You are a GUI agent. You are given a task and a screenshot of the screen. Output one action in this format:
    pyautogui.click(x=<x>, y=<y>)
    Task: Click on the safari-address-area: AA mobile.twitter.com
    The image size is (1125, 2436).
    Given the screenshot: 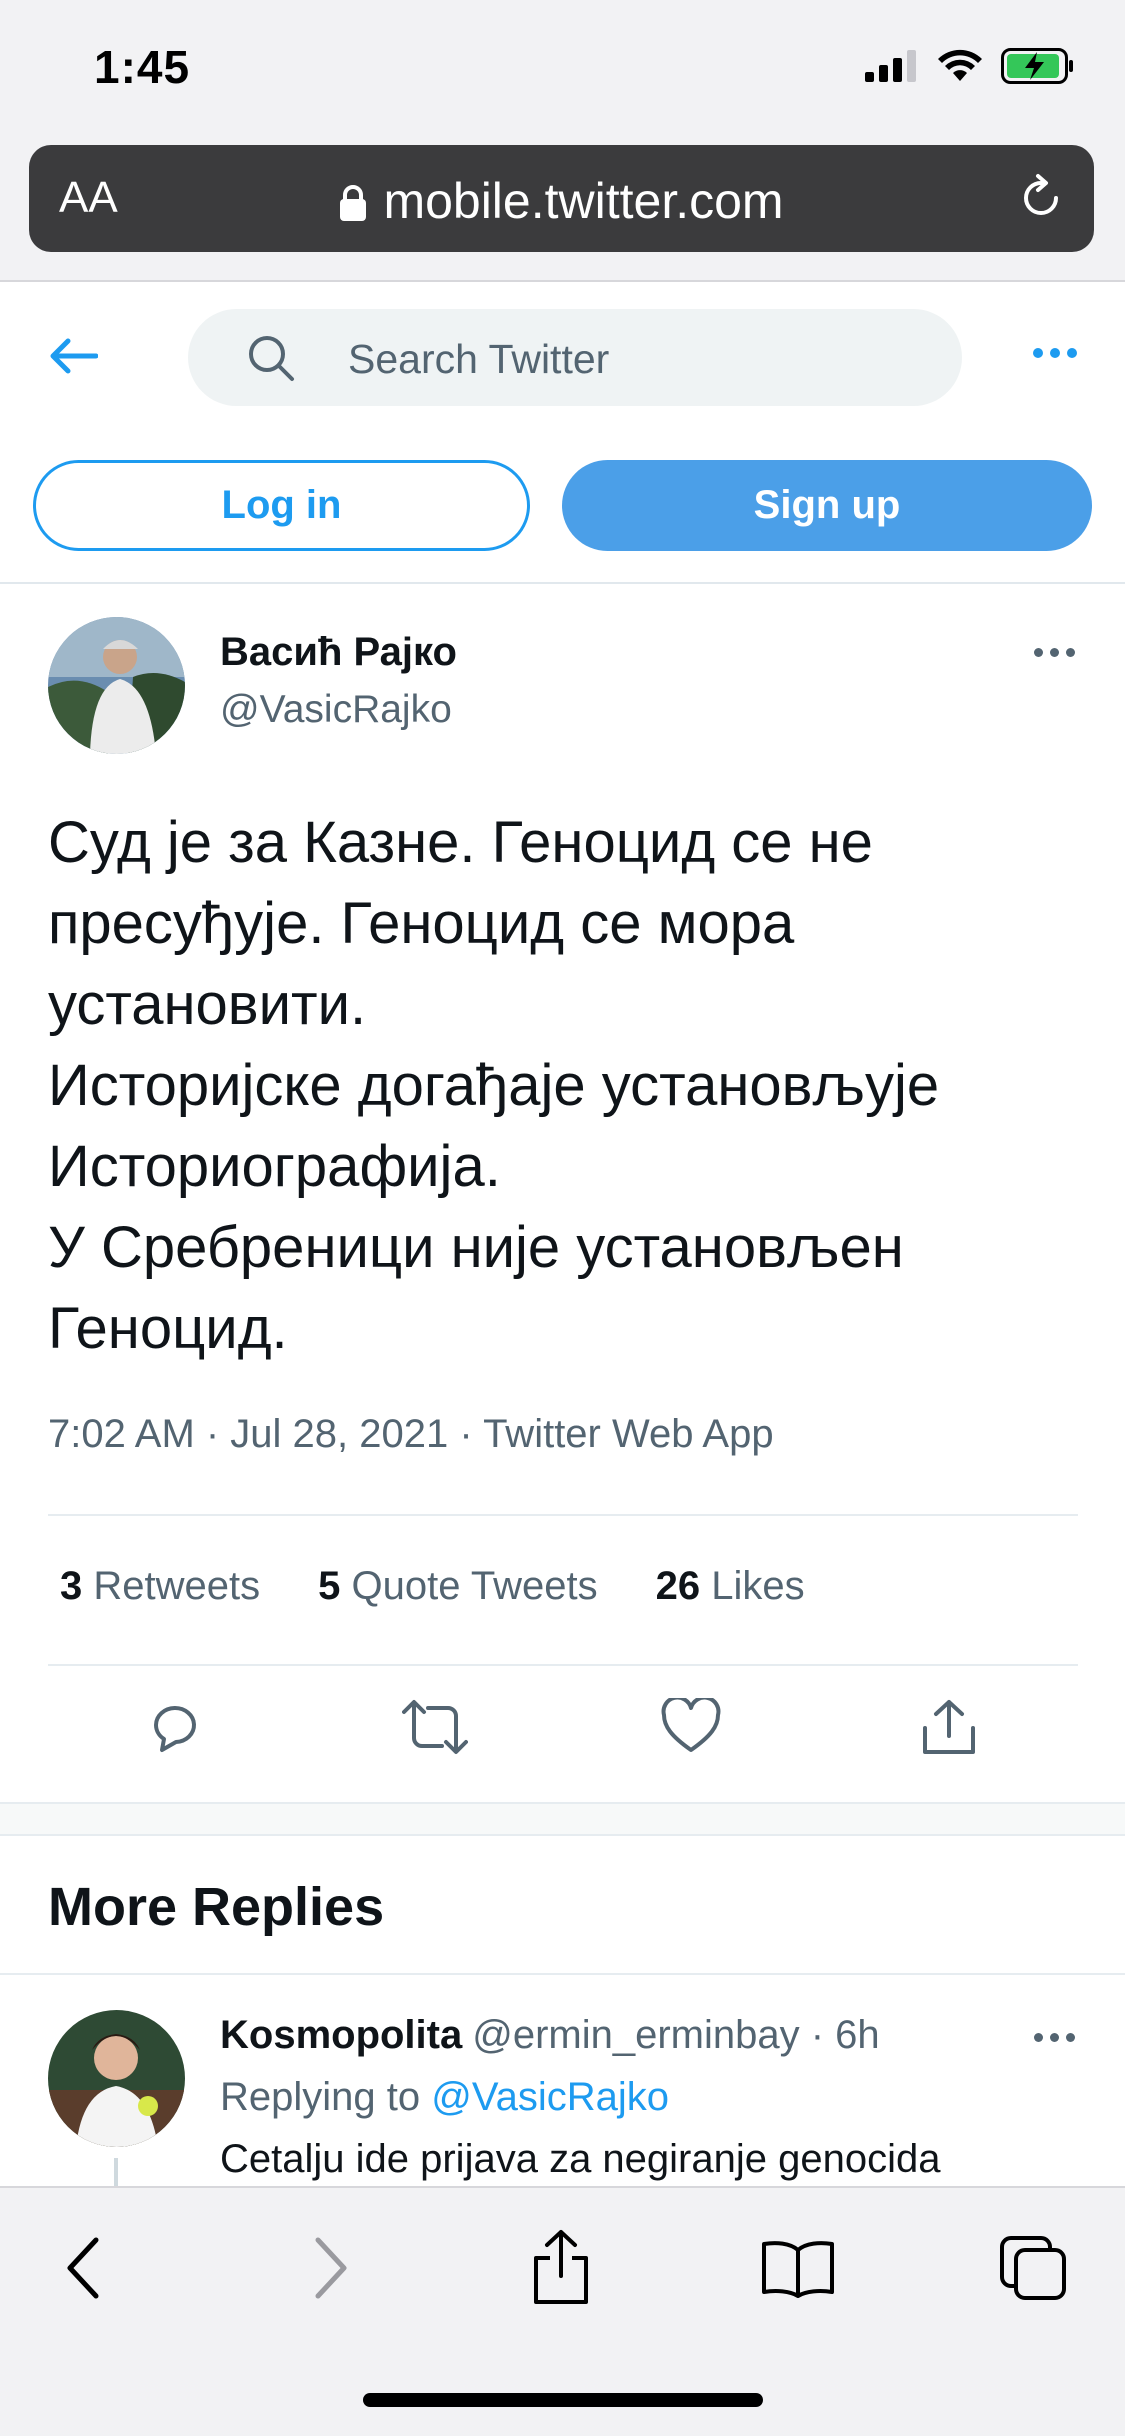 What is the action you would take?
    pyautogui.click(x=562, y=211)
    